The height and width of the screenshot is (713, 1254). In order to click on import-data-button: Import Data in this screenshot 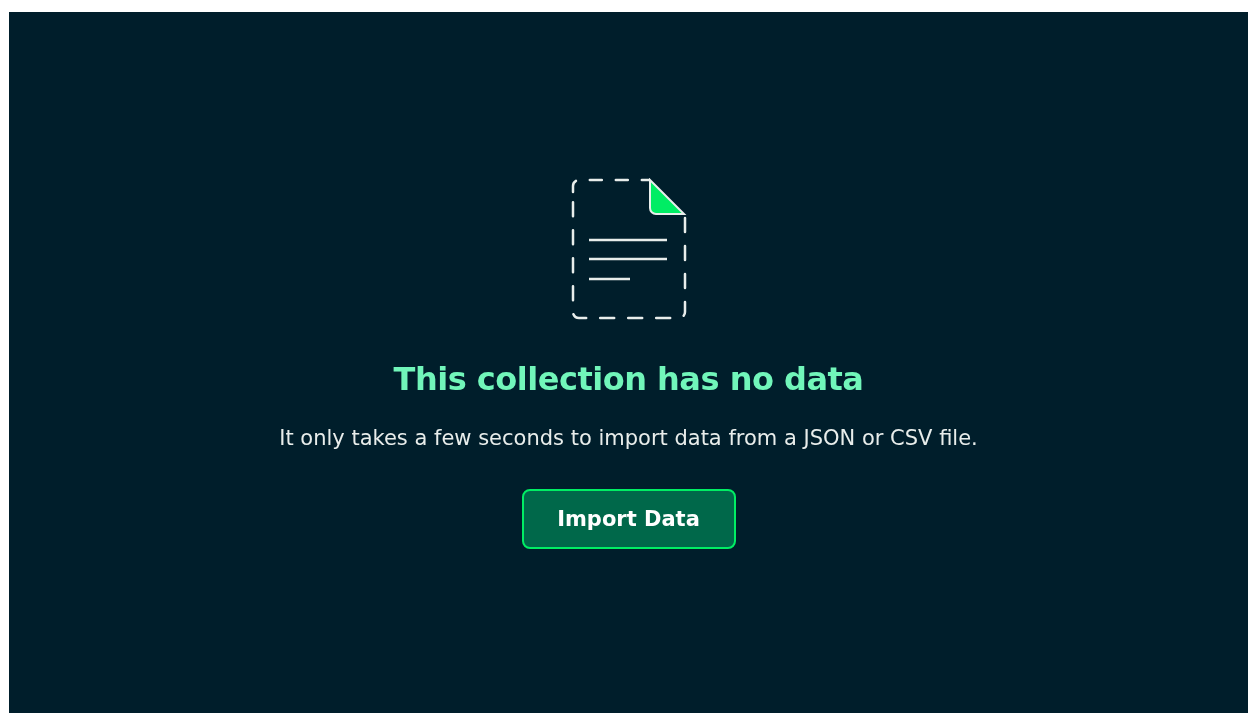, I will do `click(628, 519)`.